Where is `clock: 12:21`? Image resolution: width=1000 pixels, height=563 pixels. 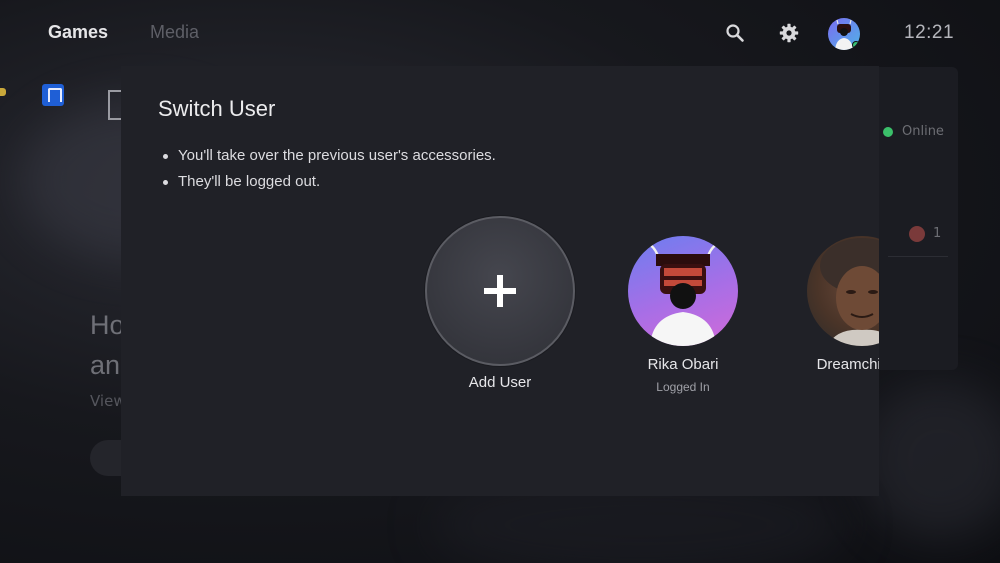 clock: 12:21 is located at coordinates (929, 32).